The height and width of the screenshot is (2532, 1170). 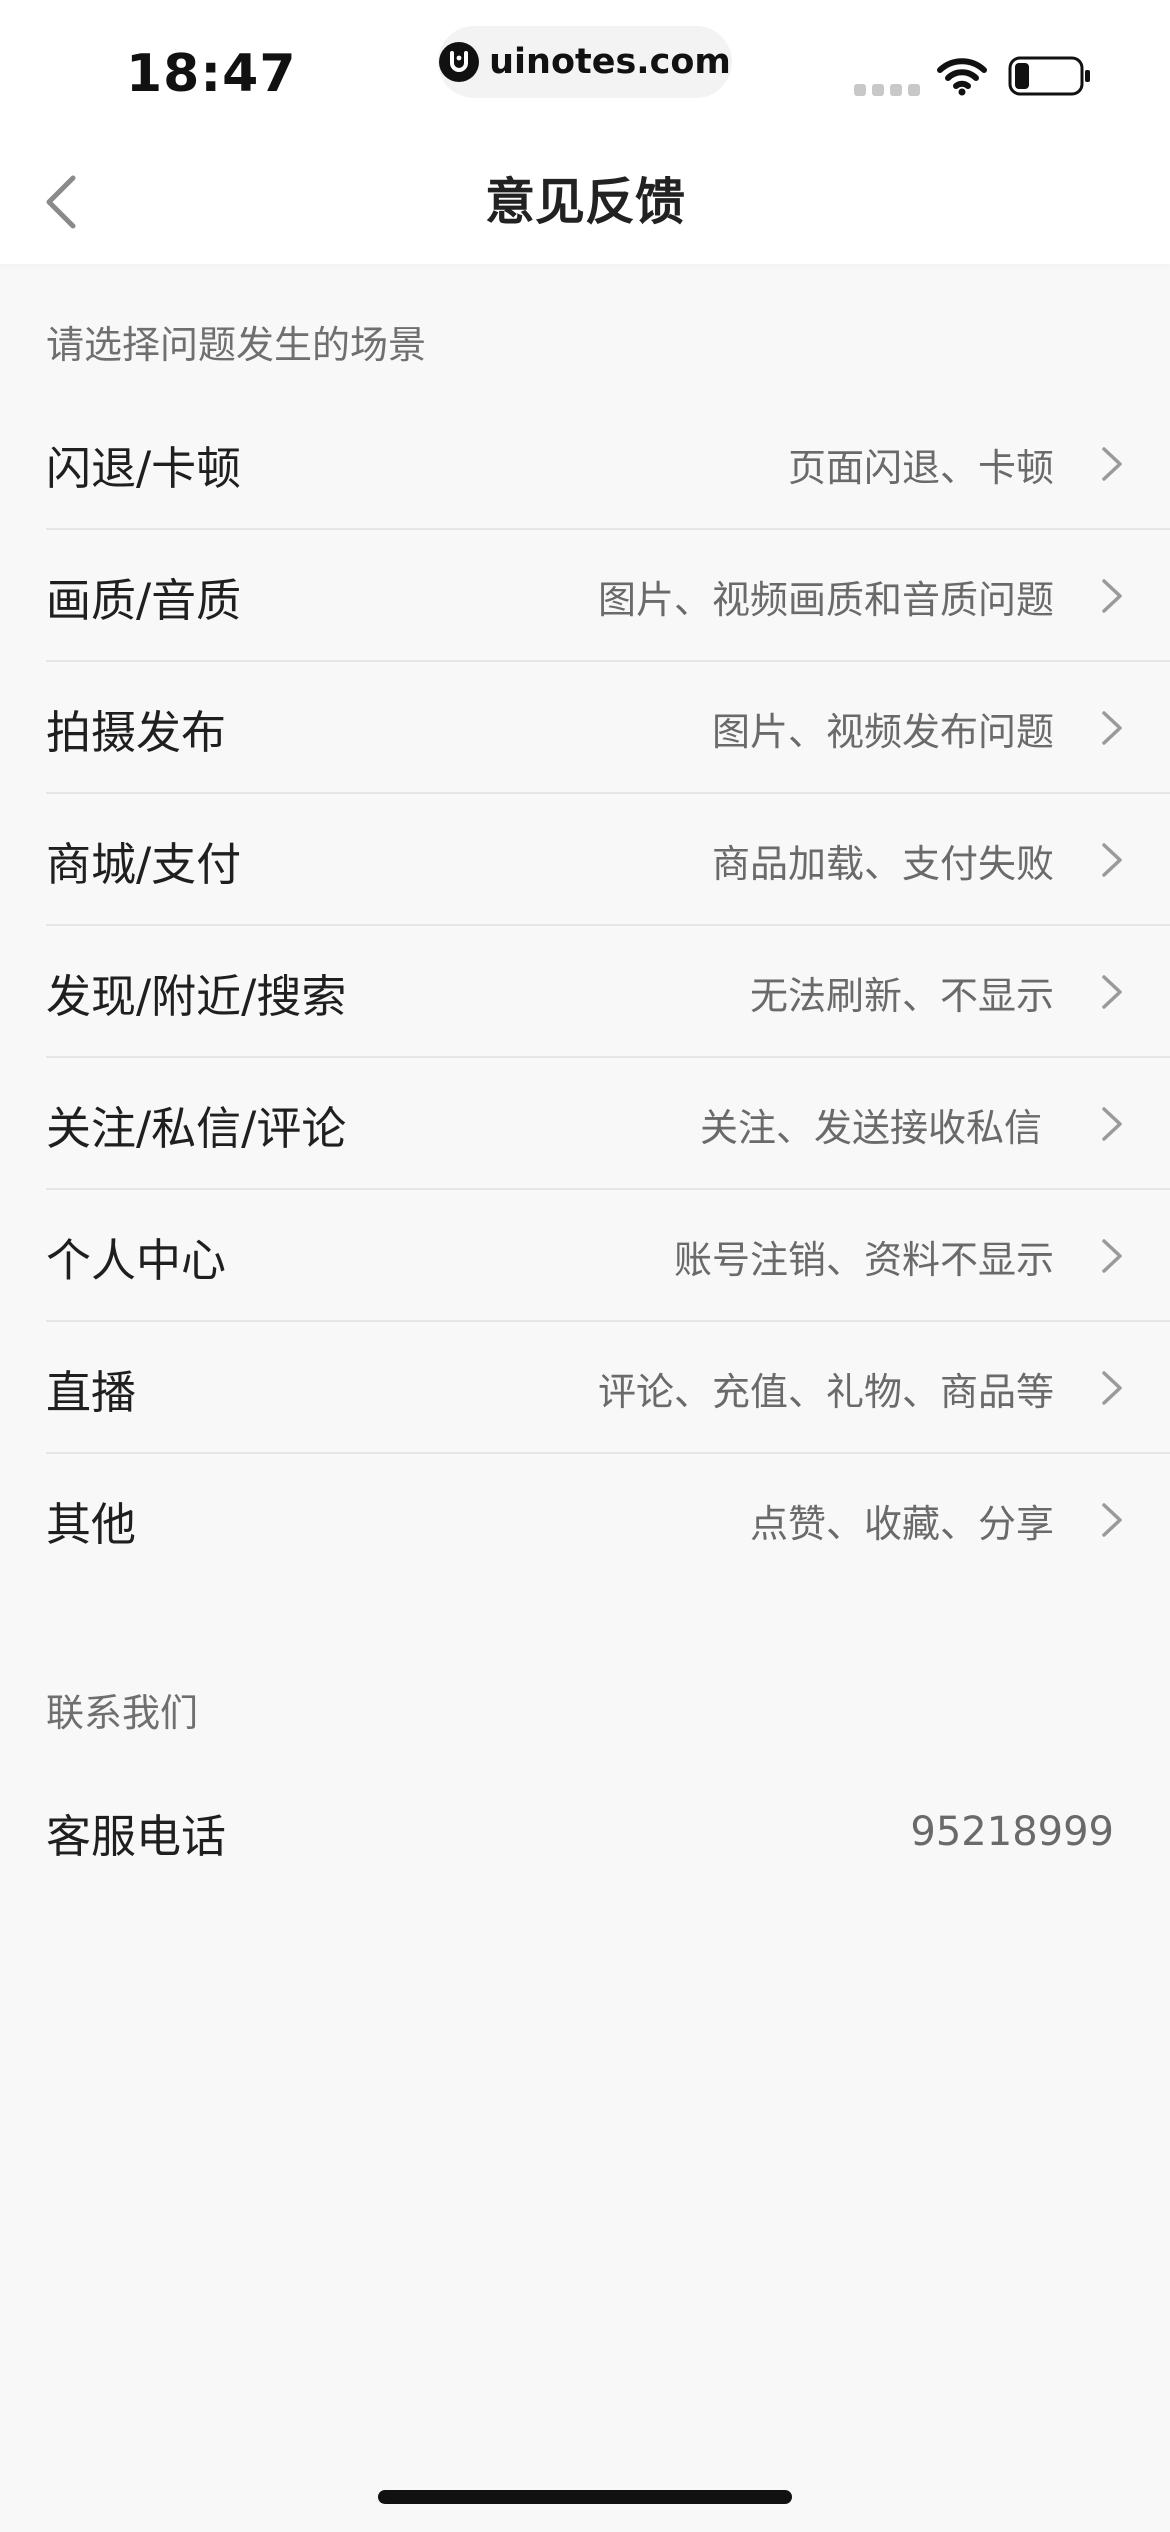 What do you see at coordinates (196, 1128) in the screenshot?
I see `row-title: 关注/私信/评论` at bounding box center [196, 1128].